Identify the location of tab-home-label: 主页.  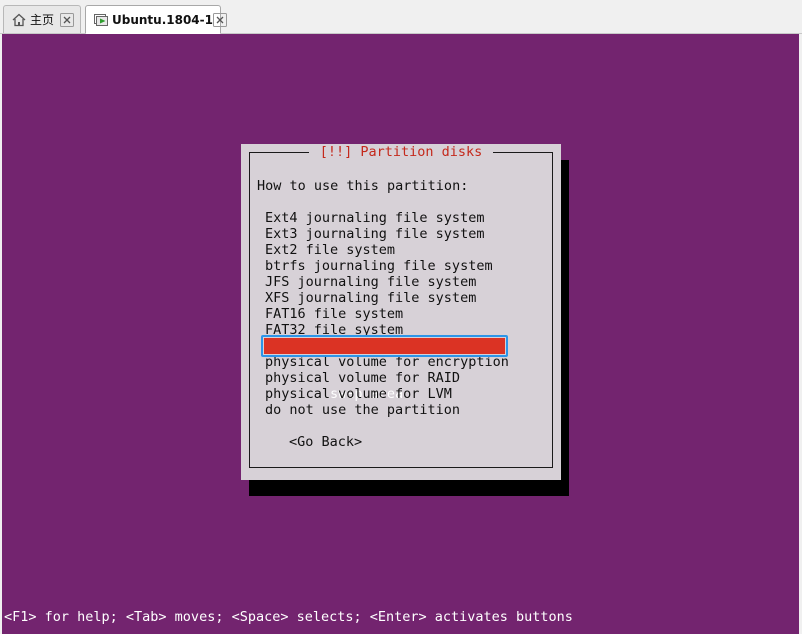
(42, 20).